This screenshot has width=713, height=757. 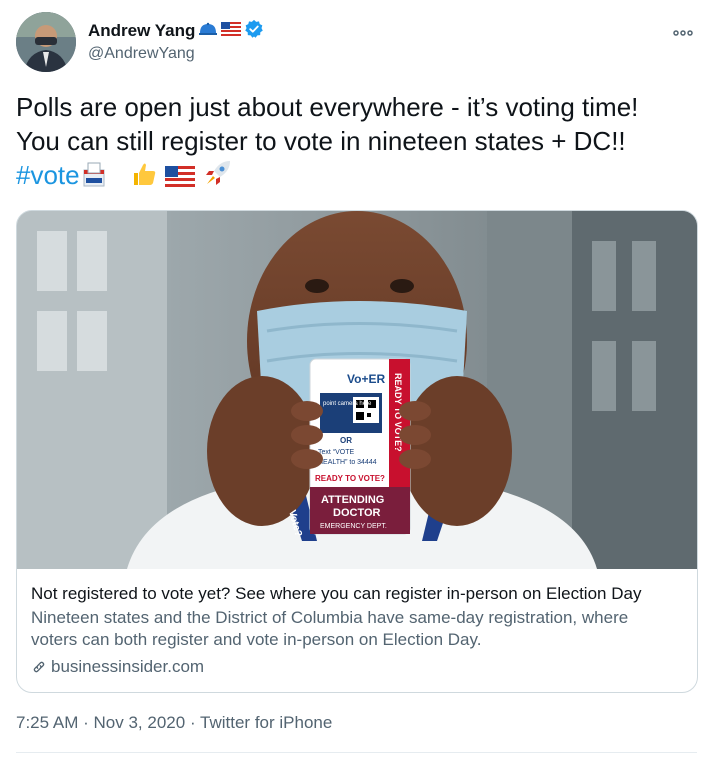 I want to click on badge-role-line-2: DOCTOR, so click(x=357, y=513).